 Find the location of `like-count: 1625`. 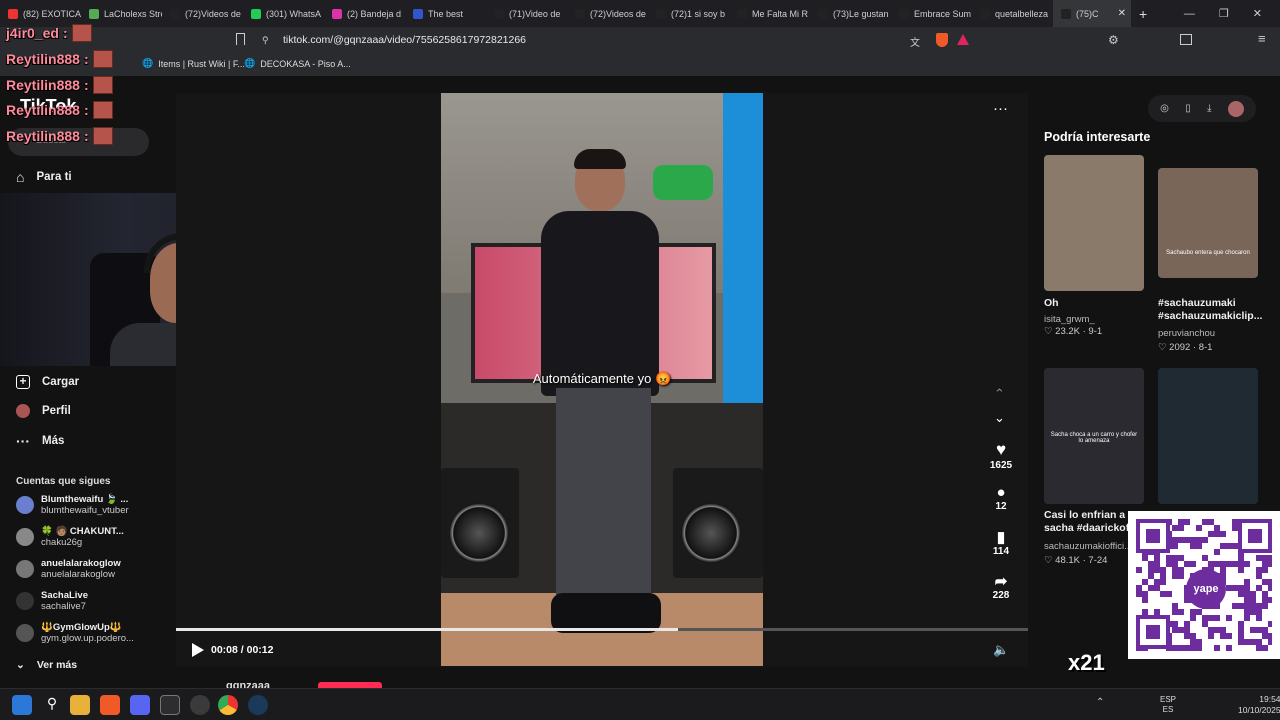

like-count: 1625 is located at coordinates (1001, 465).